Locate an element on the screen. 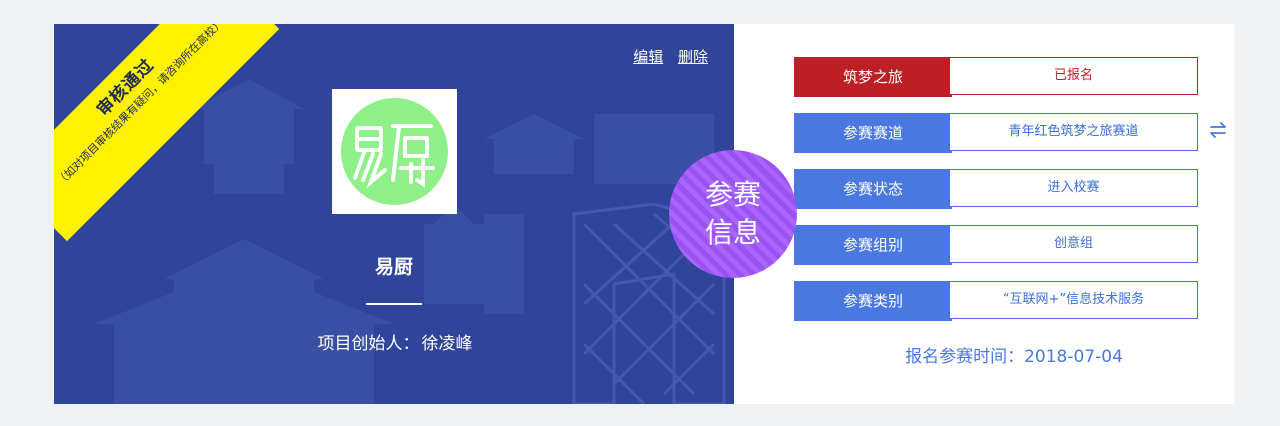 This screenshot has height=426, width=1280. swap-arrows-icon is located at coordinates (1218, 130).